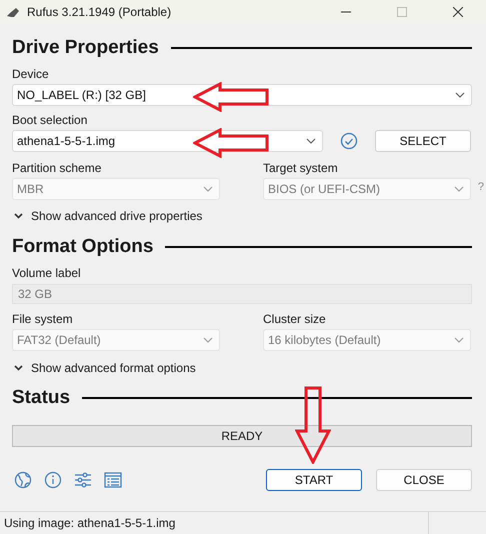  I want to click on dropdown: athena1-5-5-1.img, so click(167, 141).